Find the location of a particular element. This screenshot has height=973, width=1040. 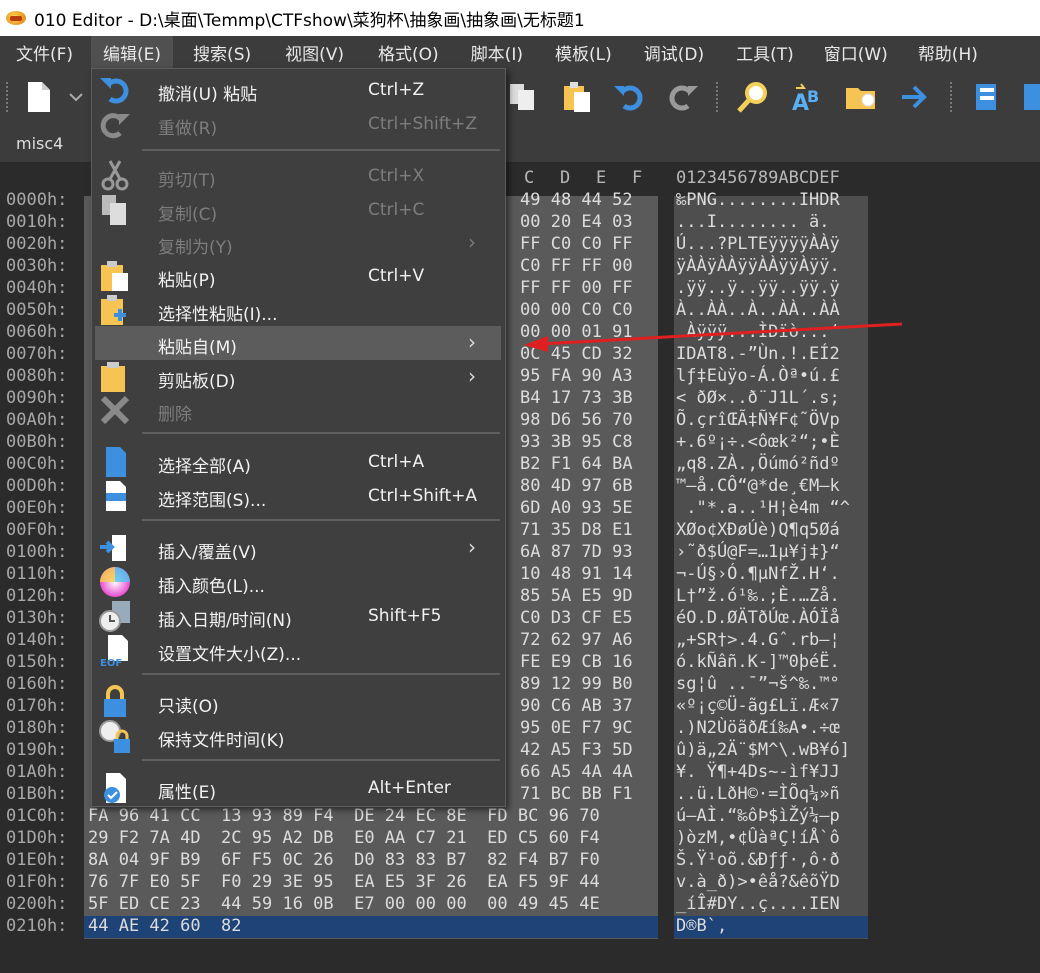

row-hex-bytes: 6D A0 93 5E is located at coordinates (576, 508).